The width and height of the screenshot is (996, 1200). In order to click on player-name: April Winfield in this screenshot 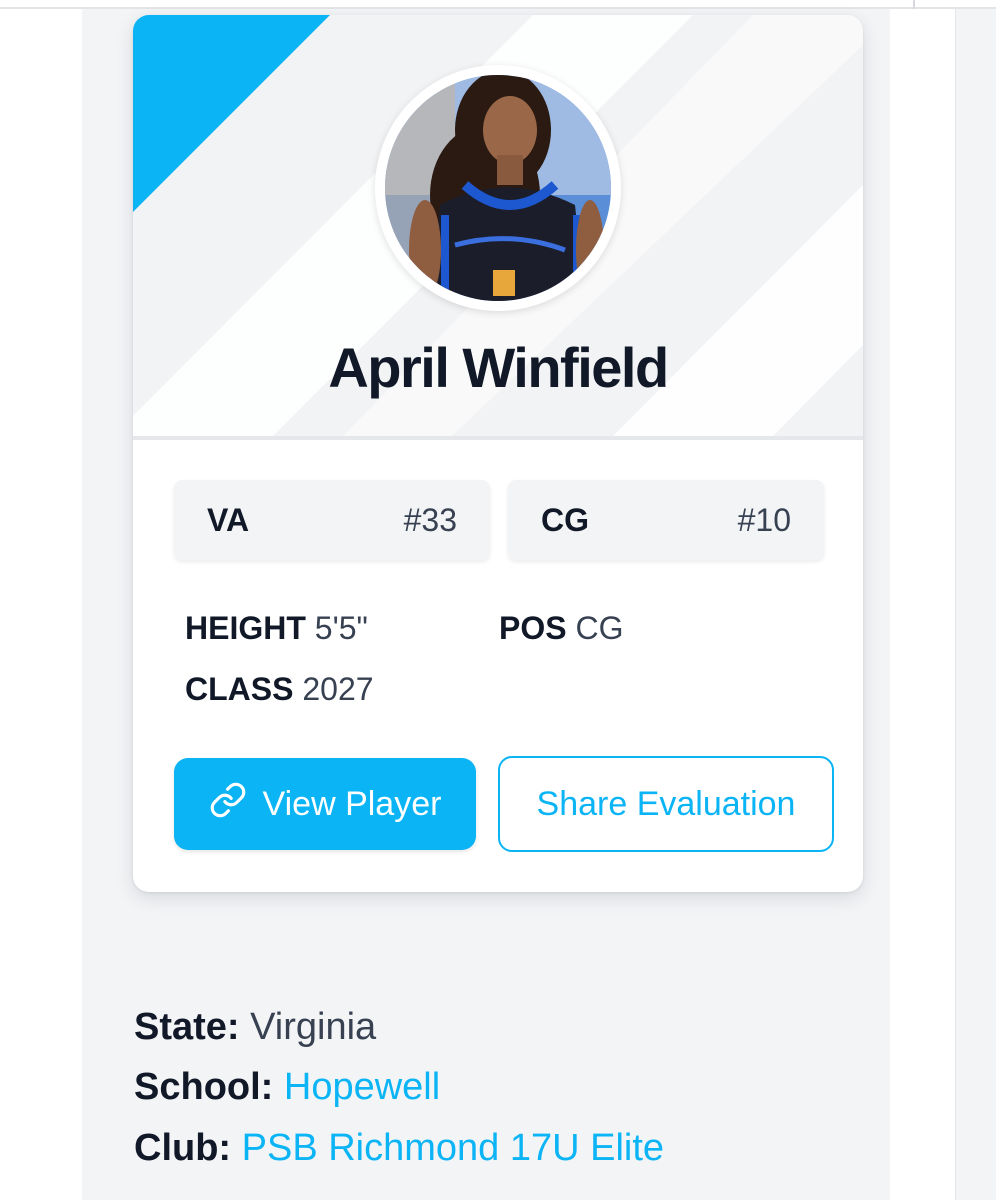, I will do `click(498, 367)`.